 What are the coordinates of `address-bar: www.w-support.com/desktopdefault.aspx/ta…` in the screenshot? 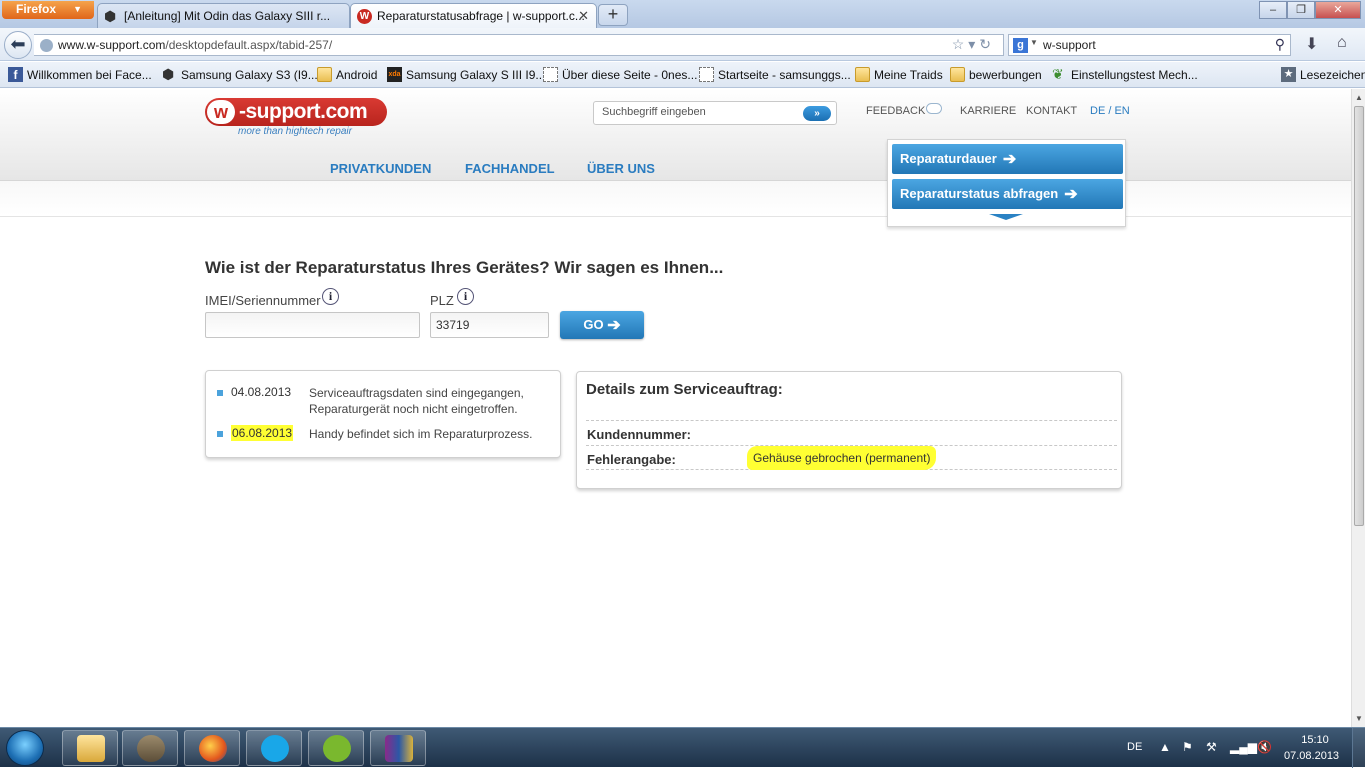 It's located at (519, 45).